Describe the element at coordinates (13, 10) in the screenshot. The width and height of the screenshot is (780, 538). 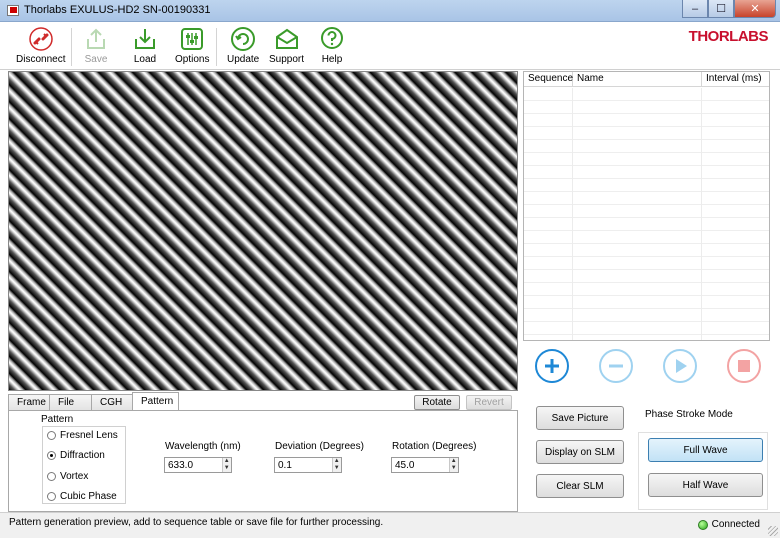
I see `app-icon` at that location.